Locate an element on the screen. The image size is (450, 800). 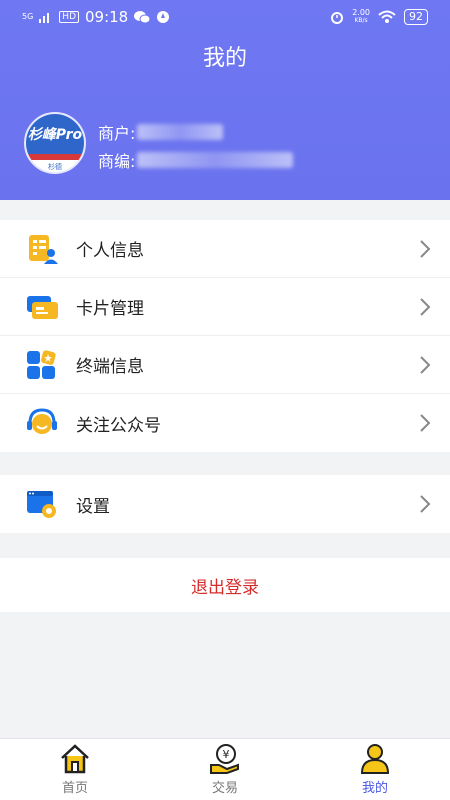
tab-label: 我的 is located at coordinates (374, 788).